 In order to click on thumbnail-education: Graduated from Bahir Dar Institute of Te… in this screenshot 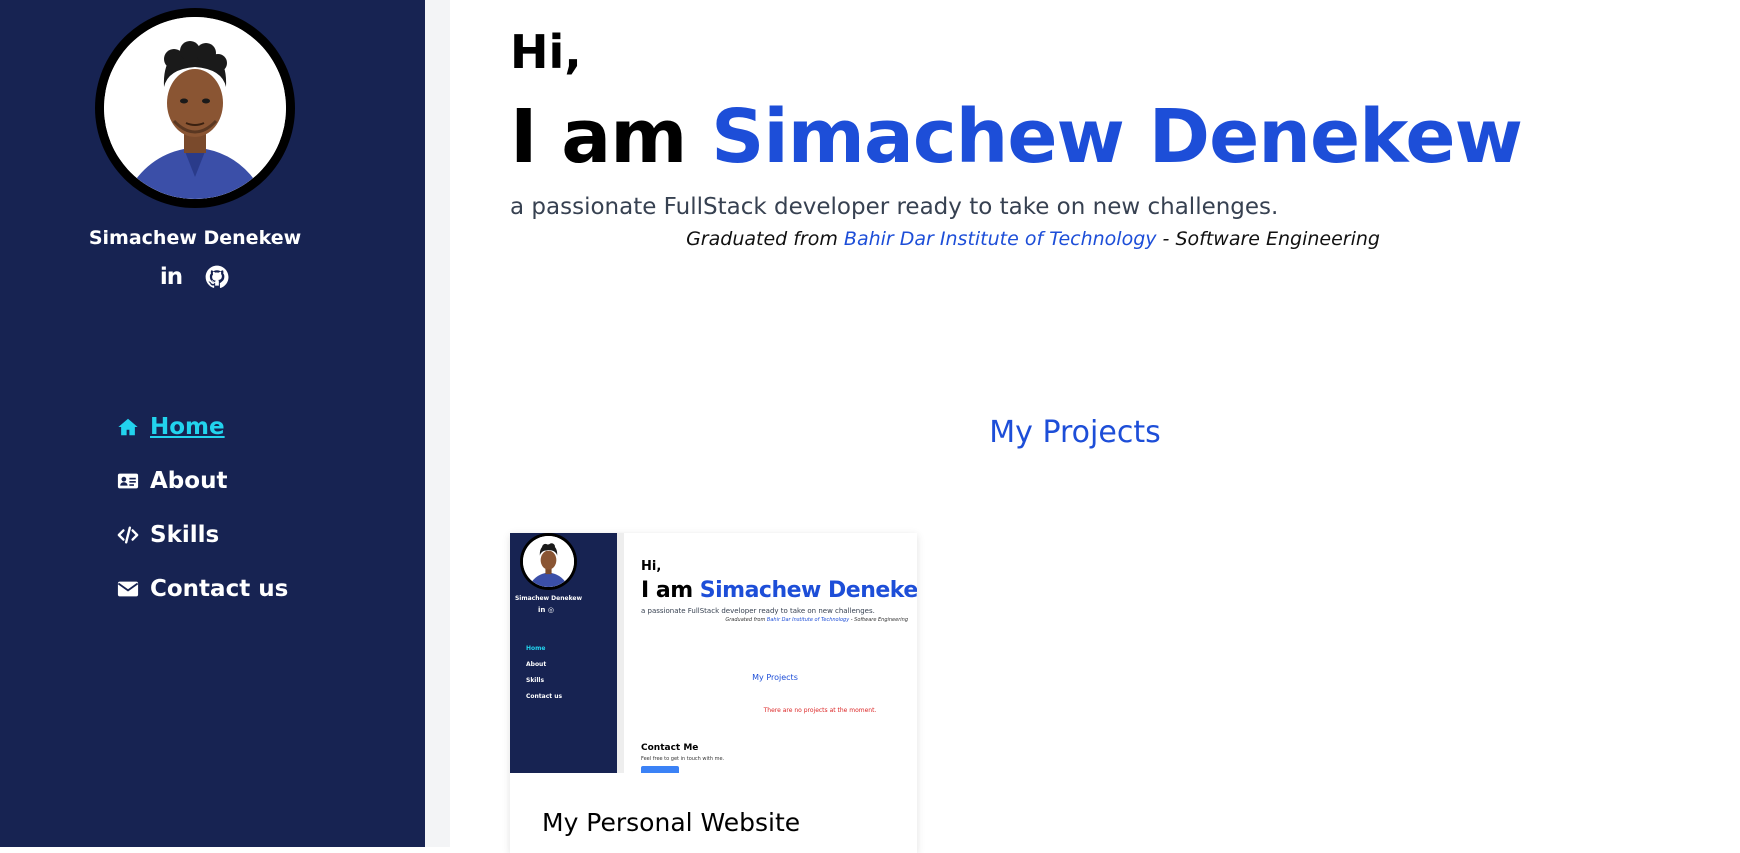, I will do `click(774, 620)`.